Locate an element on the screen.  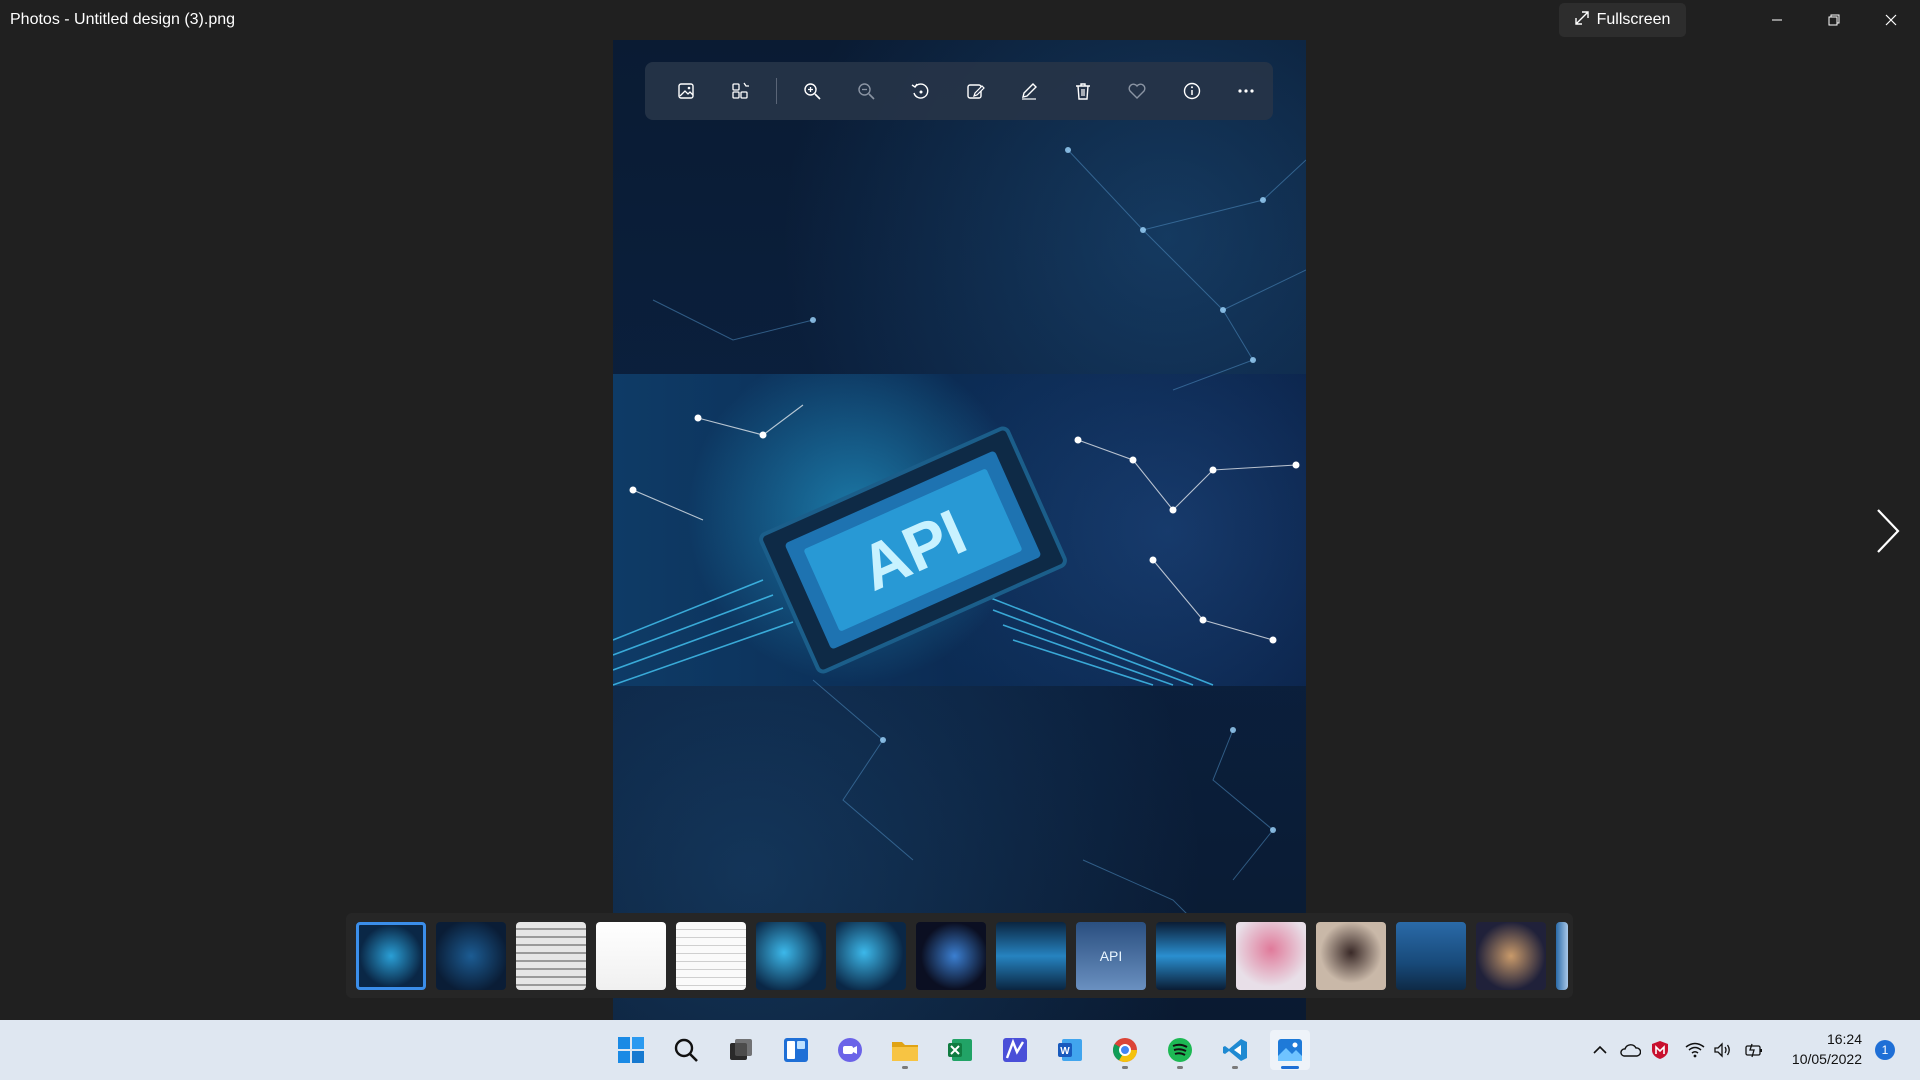
image-icon is located at coordinates (686, 91).